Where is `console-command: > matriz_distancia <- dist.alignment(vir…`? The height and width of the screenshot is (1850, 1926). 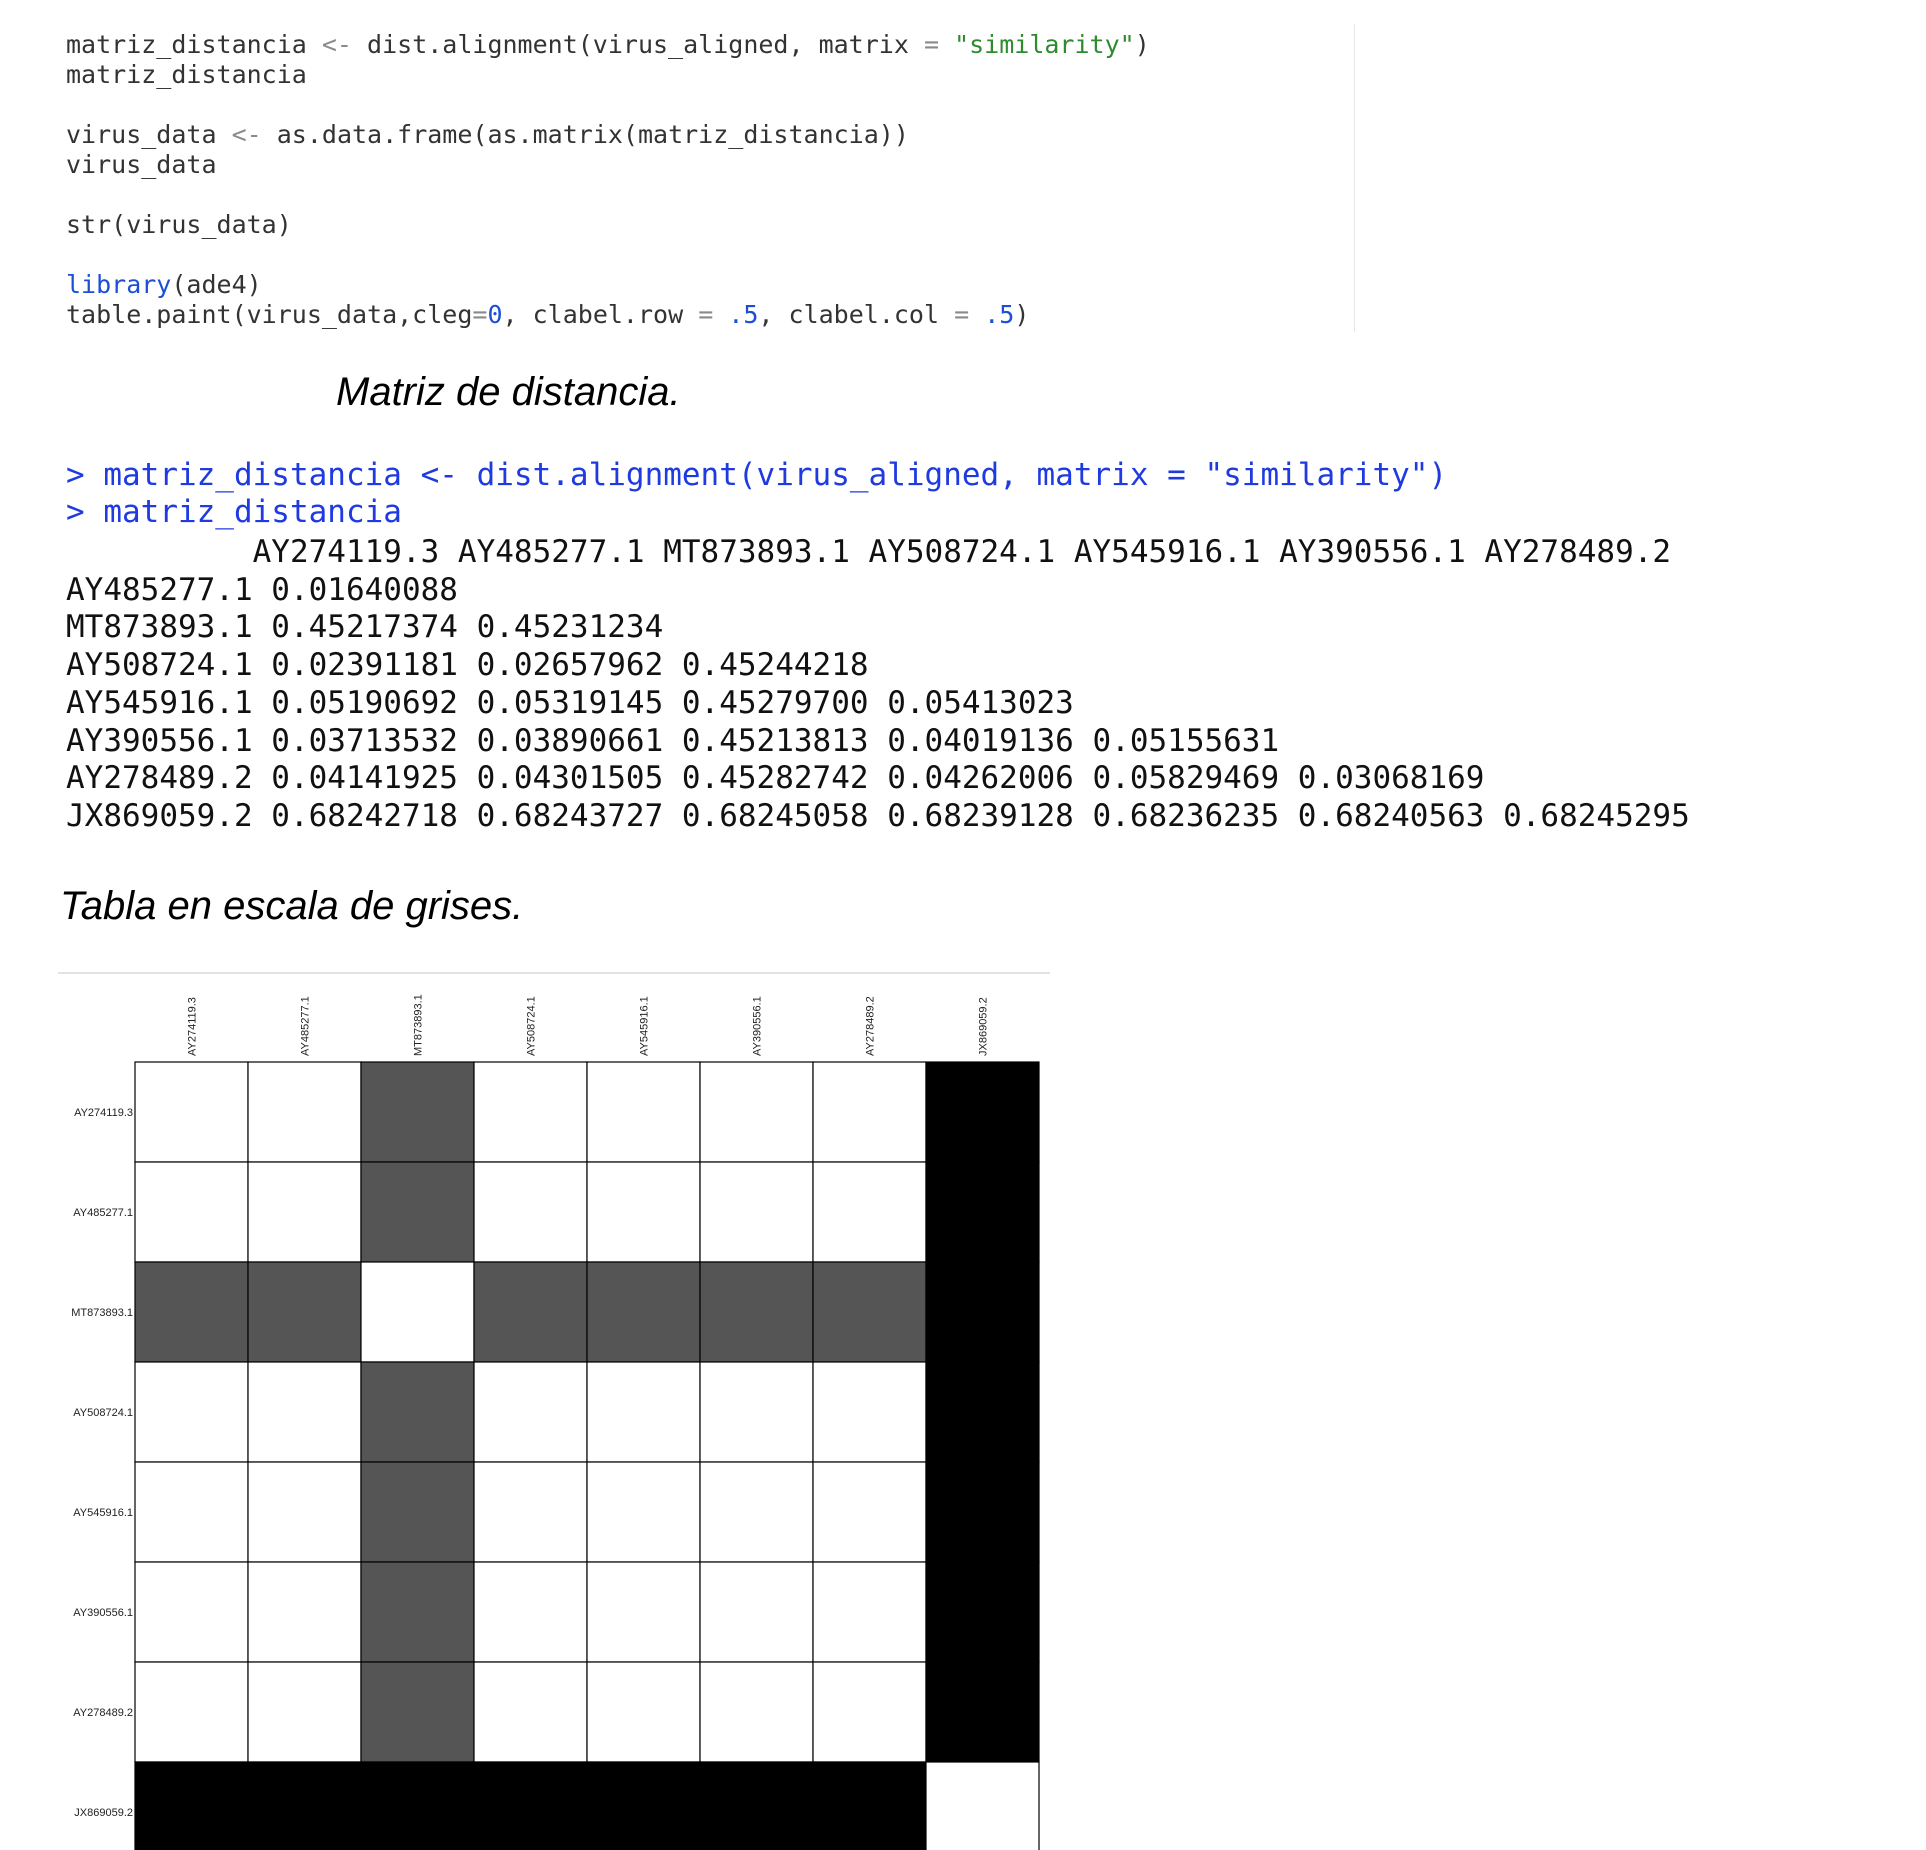
console-command: > matriz_distancia <- dist.alignment(vir… is located at coordinates (757, 475).